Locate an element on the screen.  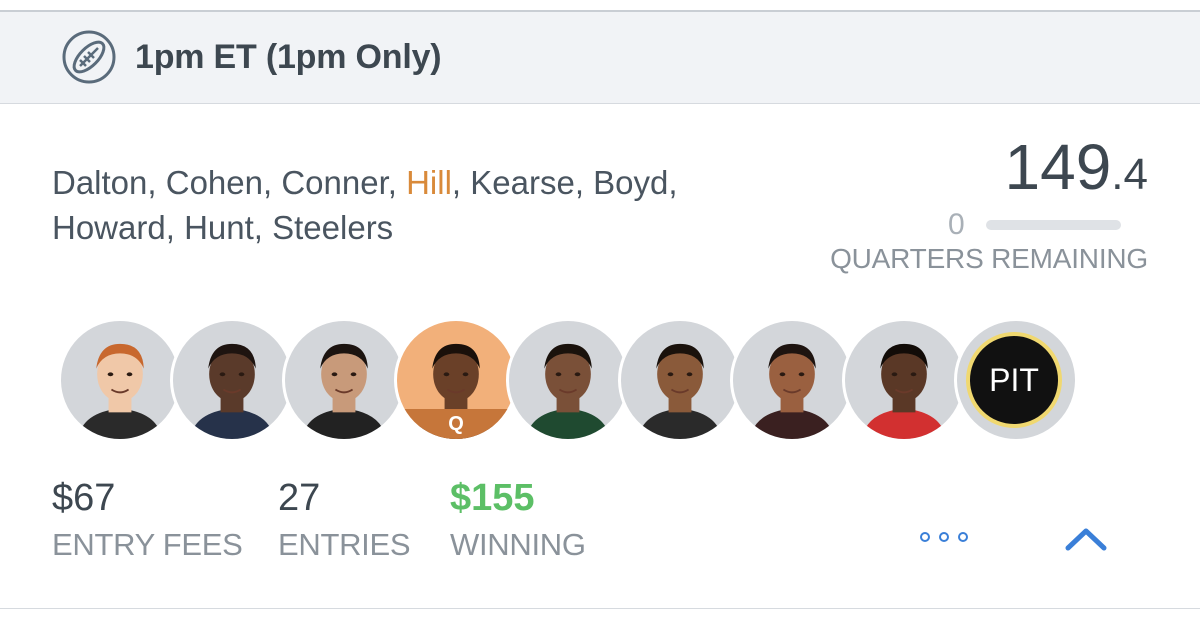
winning-stat: $155 WINNING is located at coordinates (518, 521).